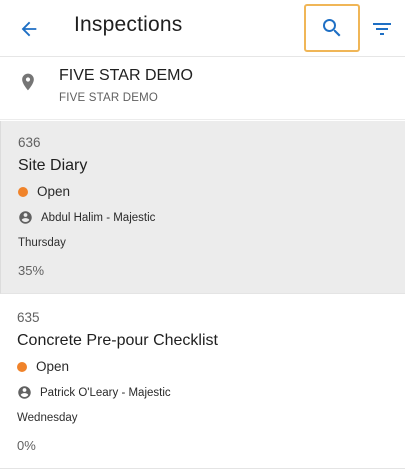 Image resolution: width=405 pixels, height=470 pixels. I want to click on project-subtitle: FIVE STAR DEMO, so click(109, 98).